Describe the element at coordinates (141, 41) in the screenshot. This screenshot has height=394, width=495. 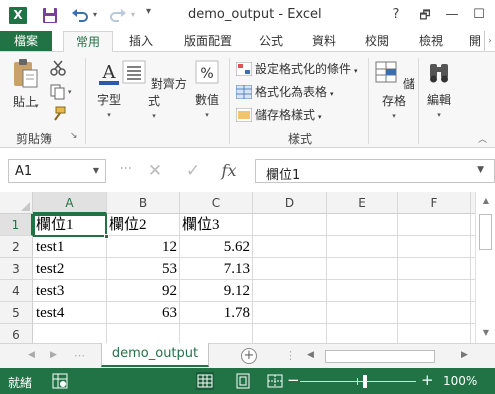
I see `tab-insert: 插入` at that location.